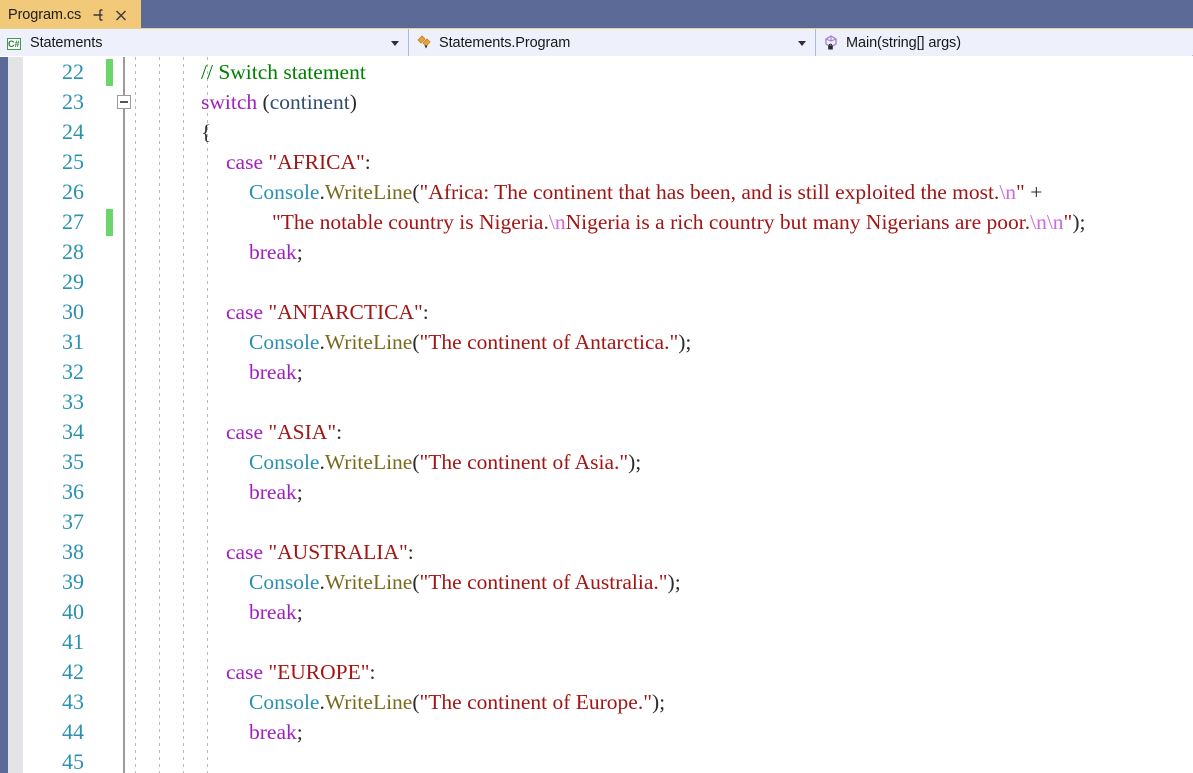 This screenshot has width=1193, height=773. I want to click on code-line: 29, so click(596, 282).